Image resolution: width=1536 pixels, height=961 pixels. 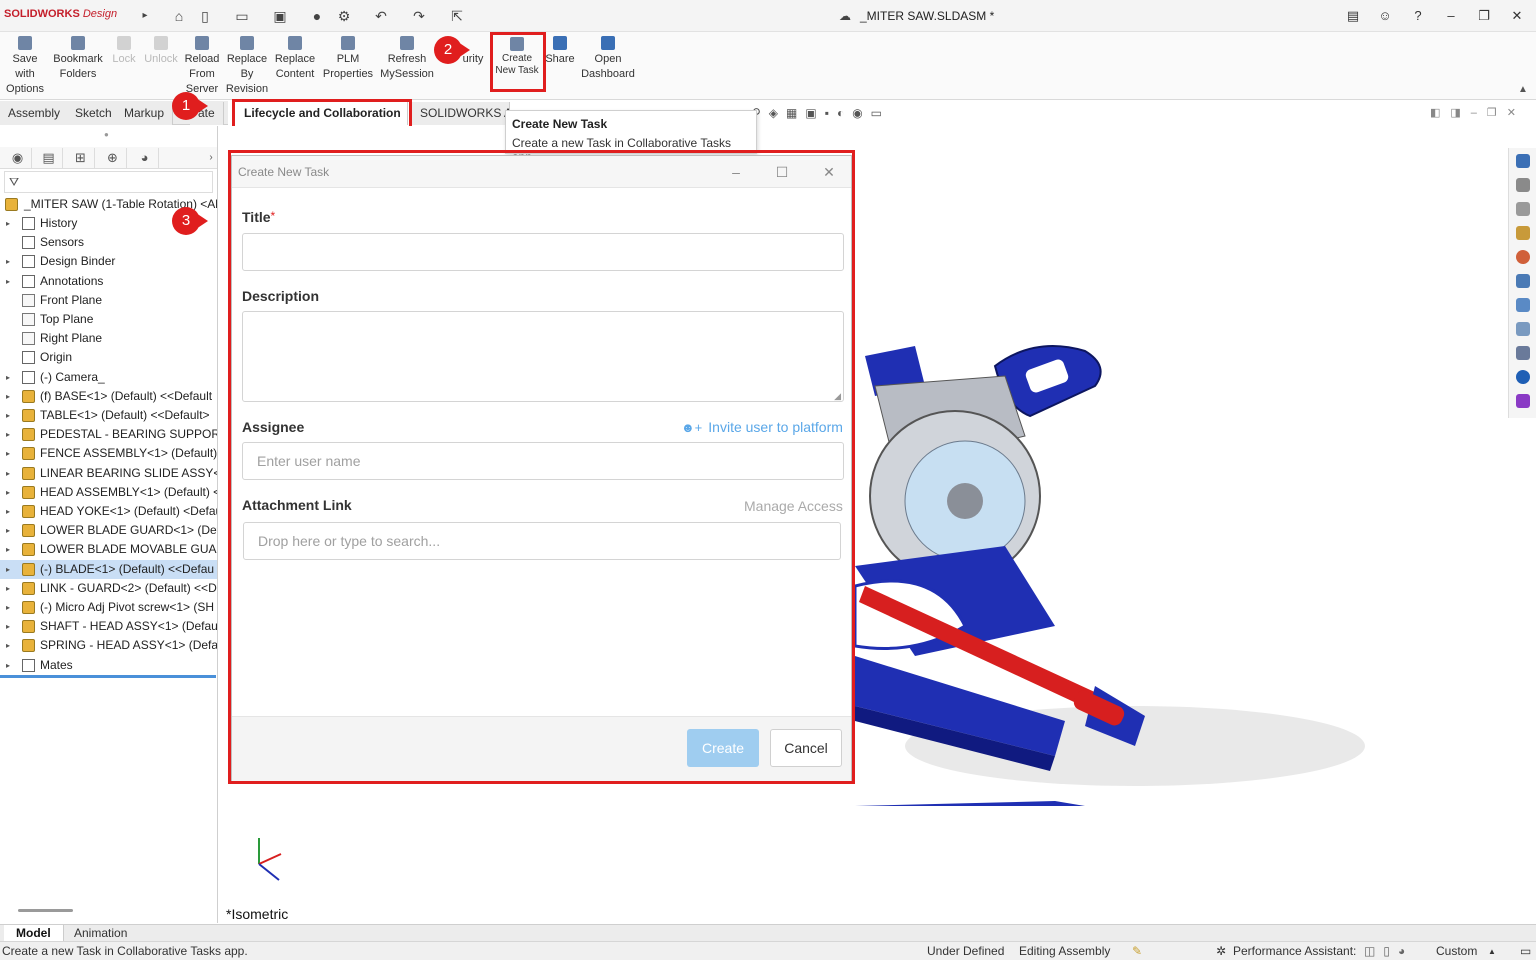 I want to click on tree-item: ▸ TABLE<1> (Default) <<Default>, so click(x=108, y=415).